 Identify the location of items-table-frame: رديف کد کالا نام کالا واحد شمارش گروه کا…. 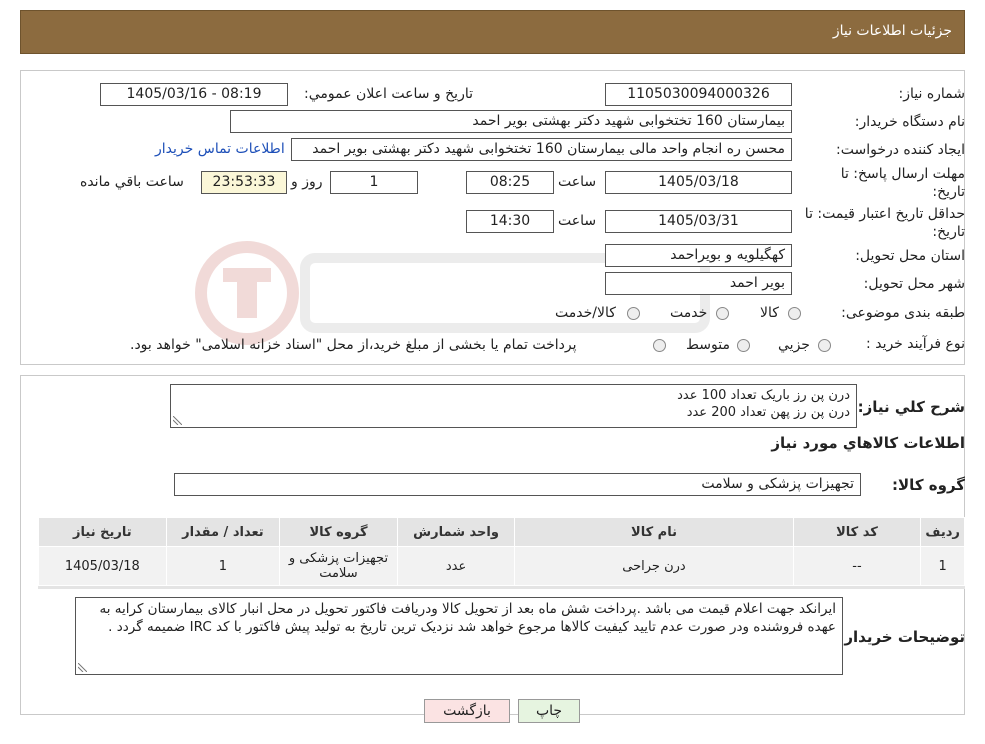
(501, 553).